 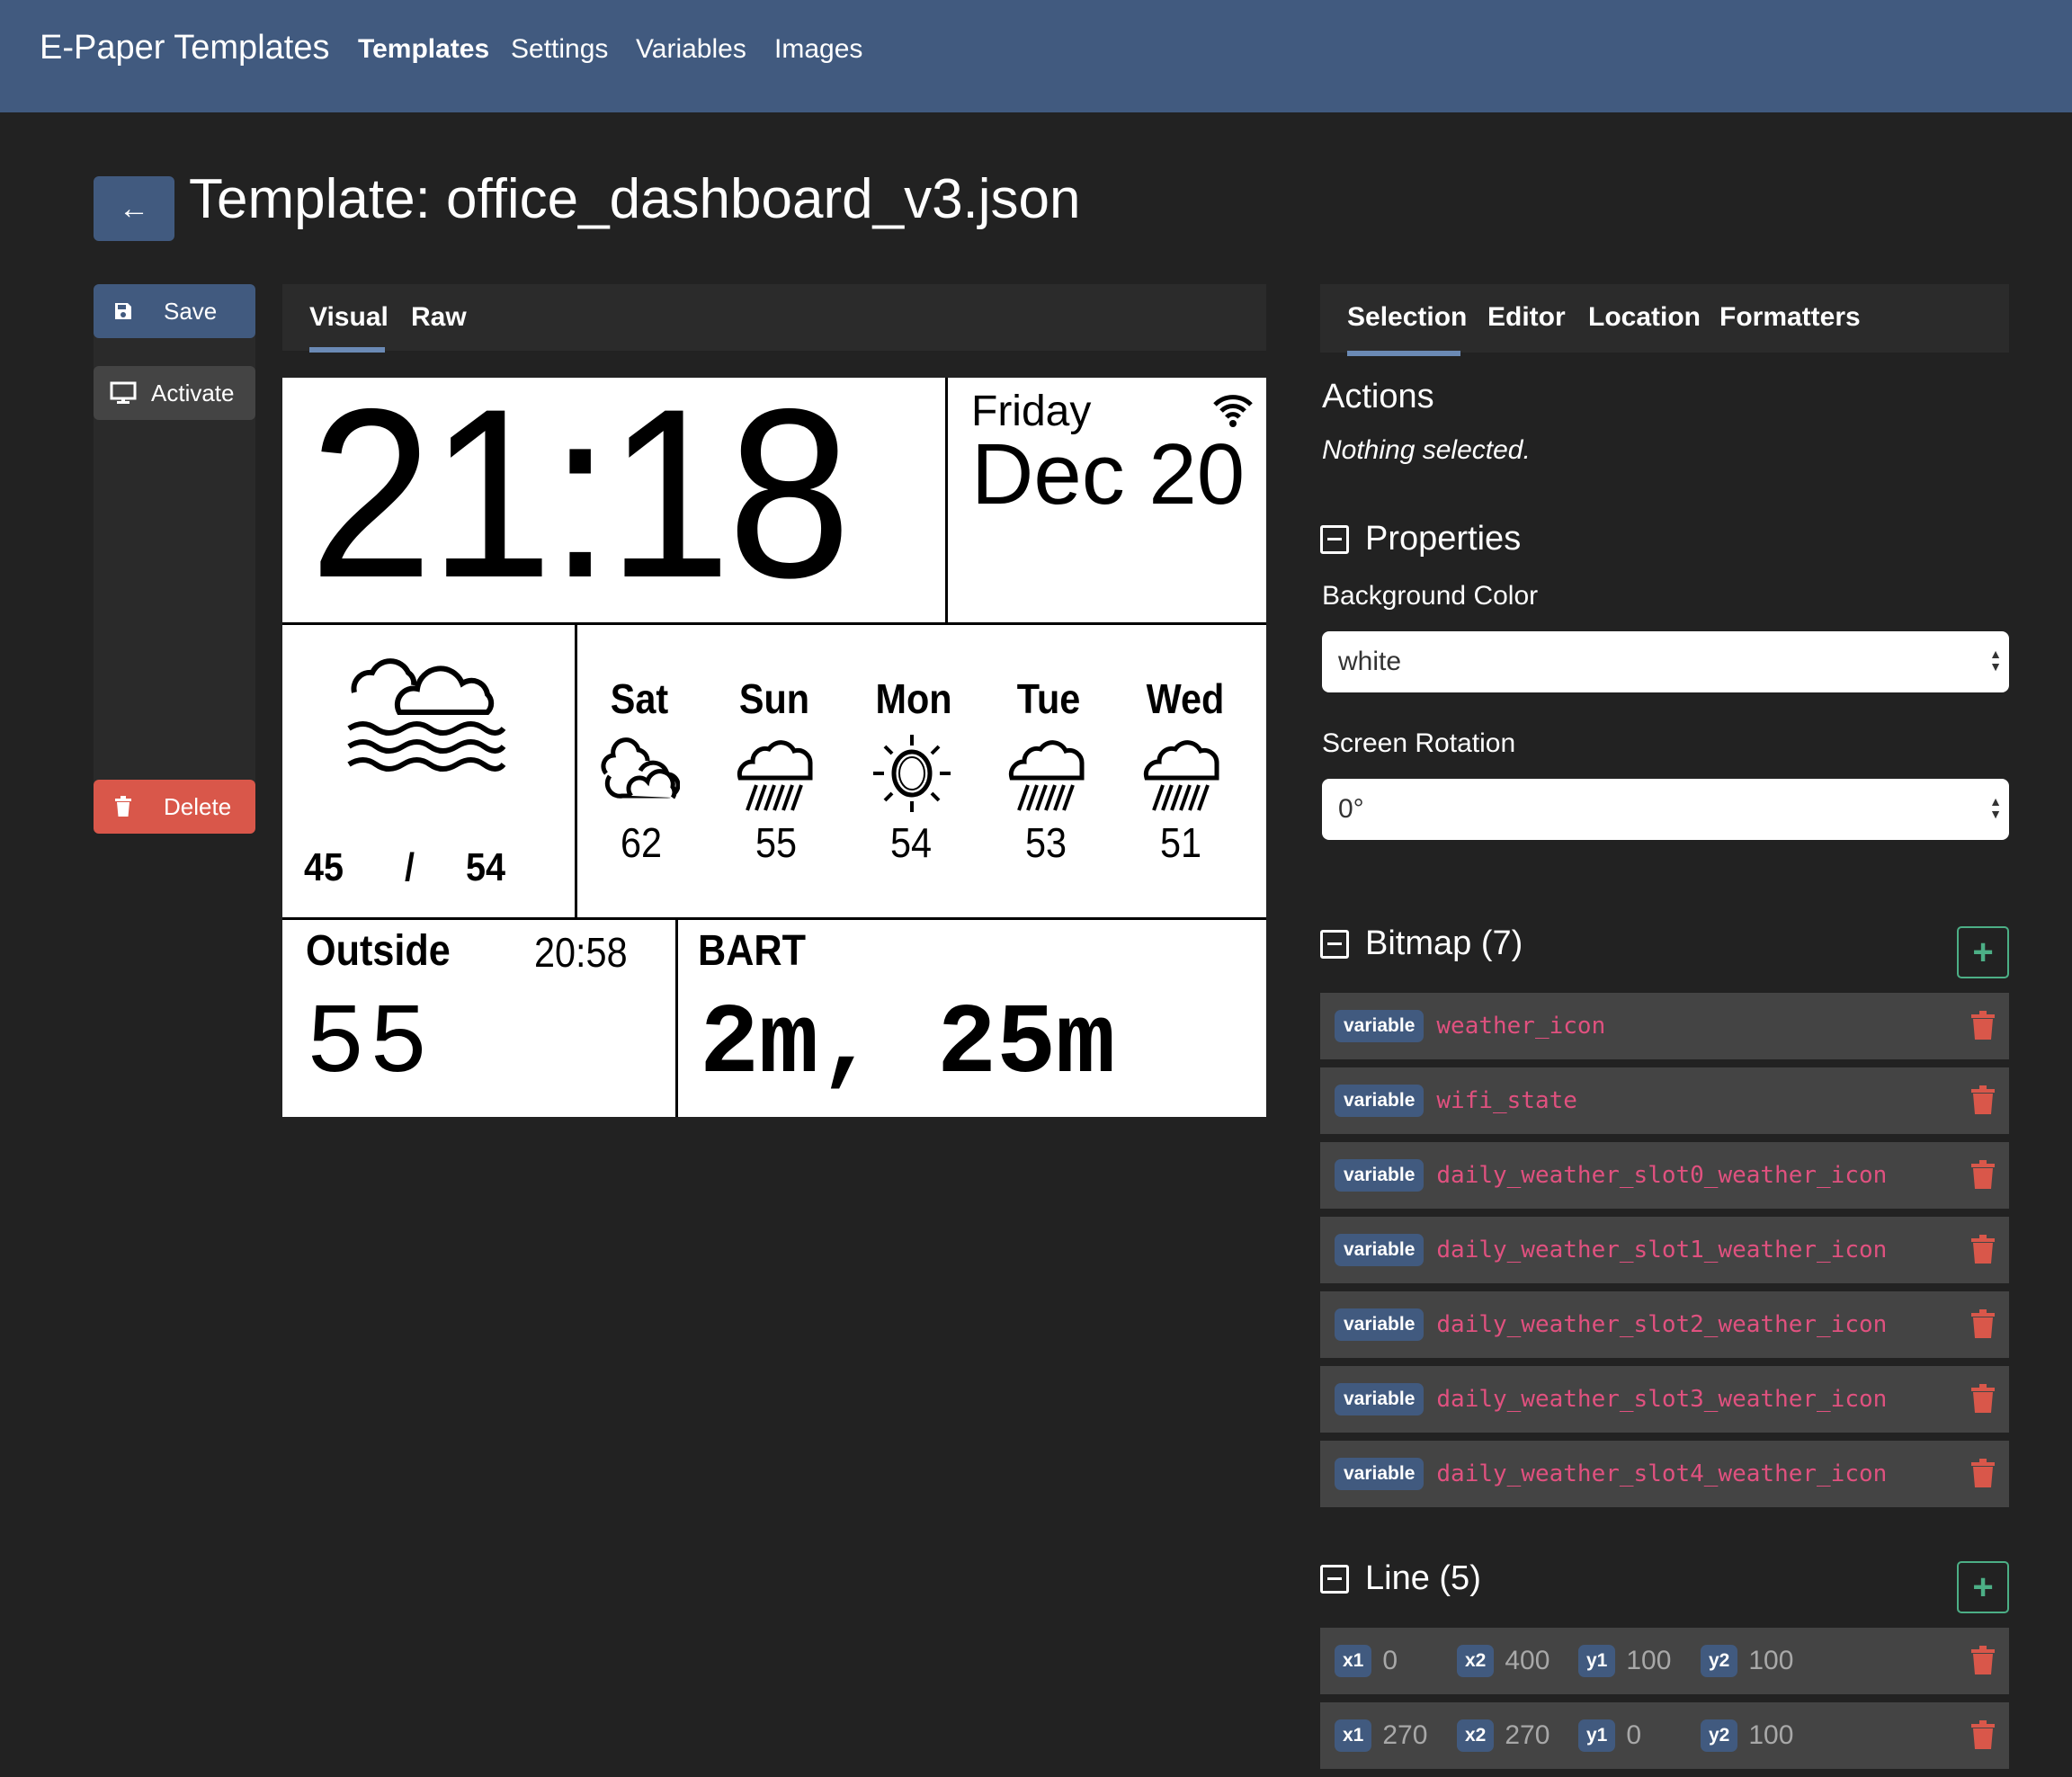 I want to click on low-temp: 45, so click(x=324, y=867).